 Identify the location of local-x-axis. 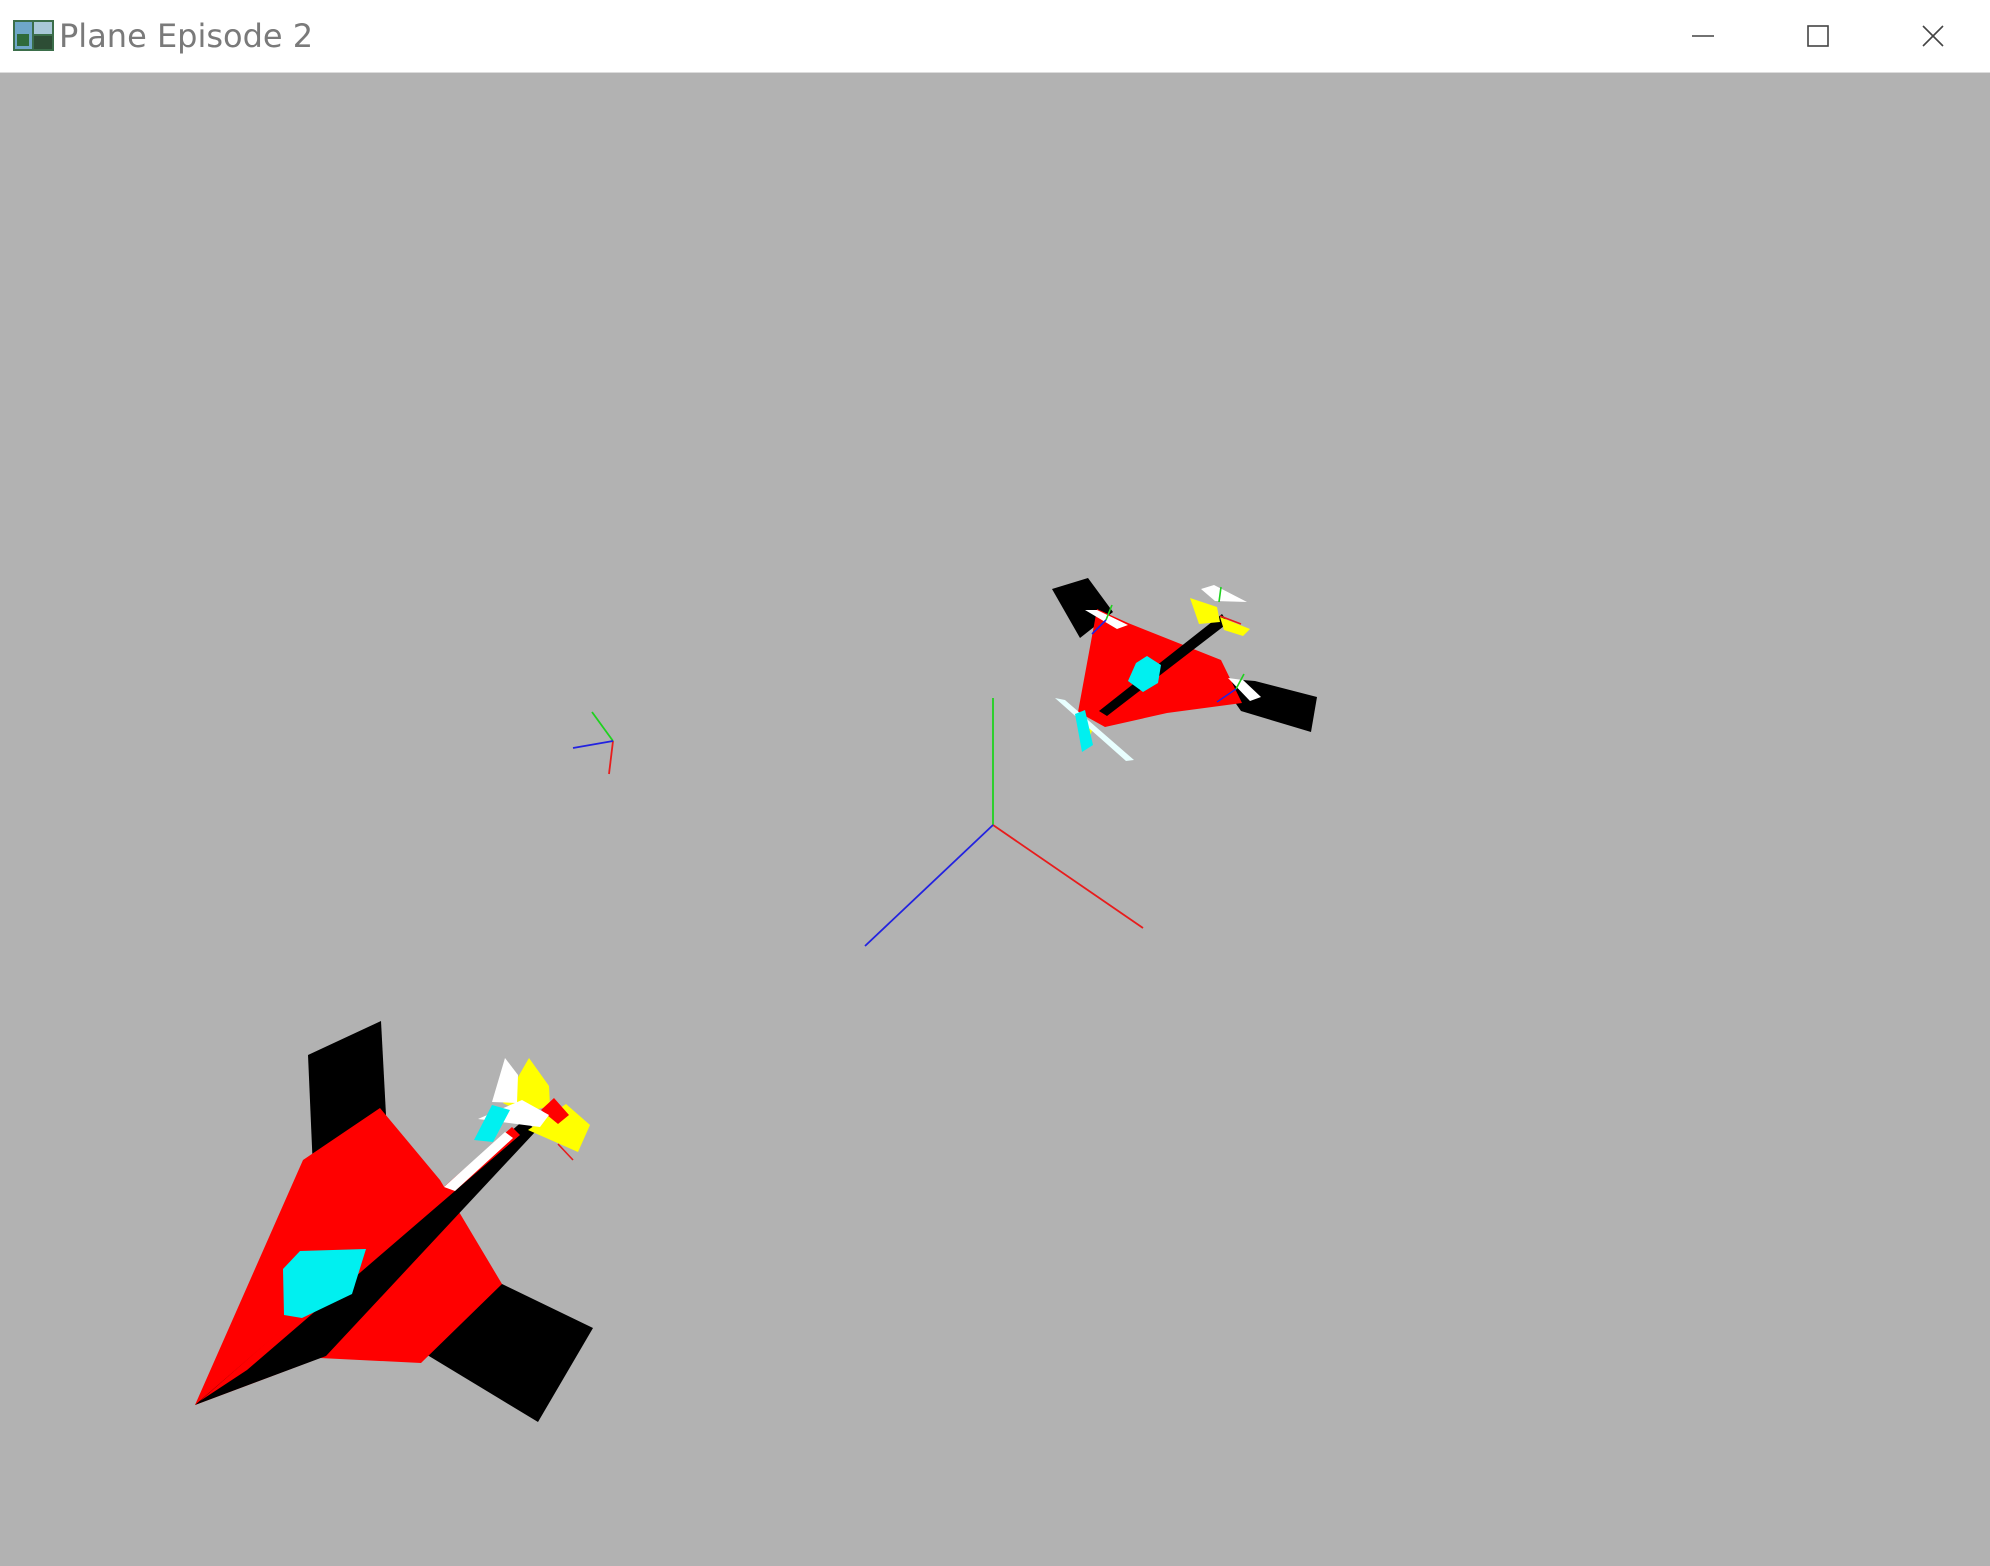
(611, 757).